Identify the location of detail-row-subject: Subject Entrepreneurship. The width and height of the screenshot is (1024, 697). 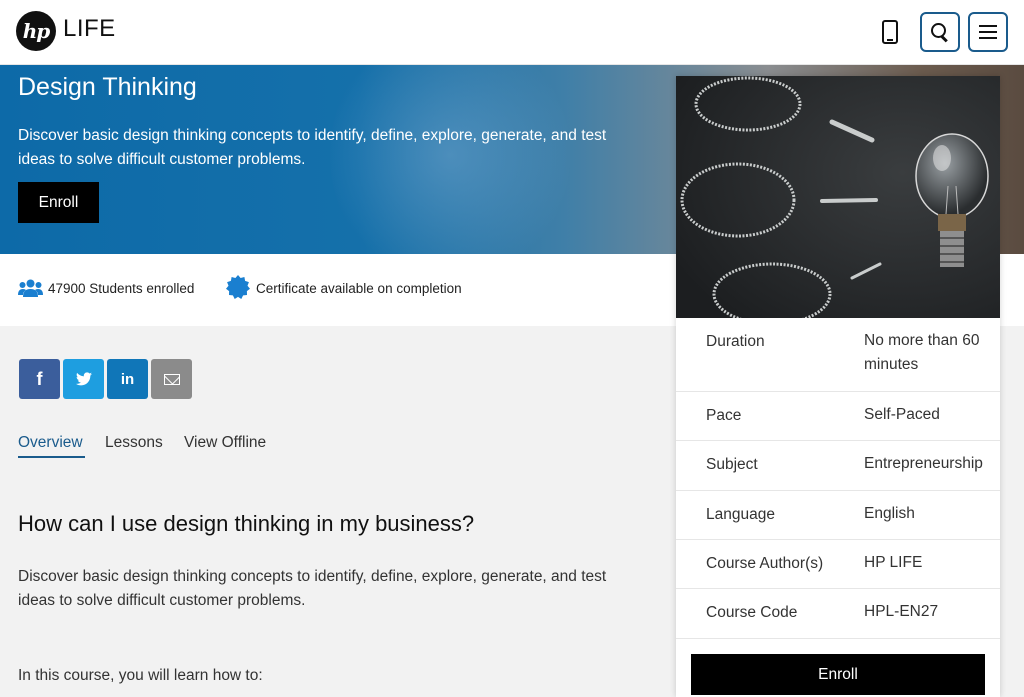
(838, 466).